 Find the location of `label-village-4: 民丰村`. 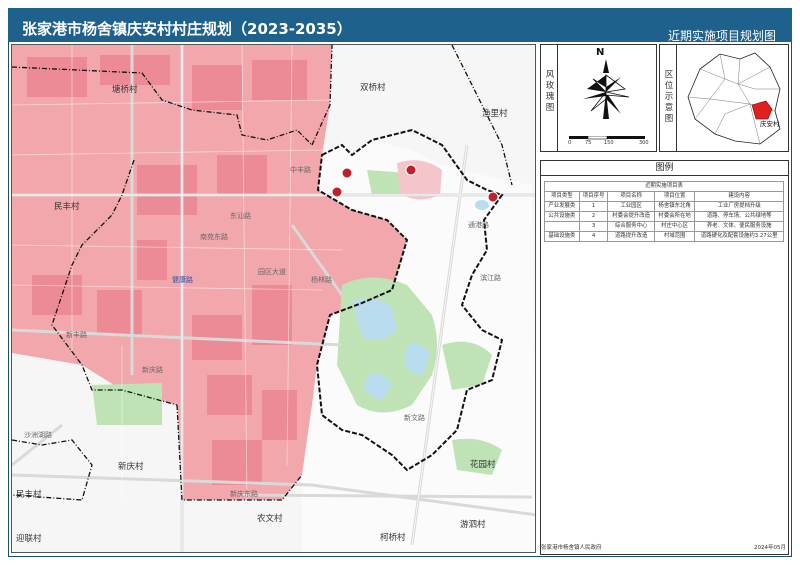

label-village-4: 民丰村 is located at coordinates (67, 207).